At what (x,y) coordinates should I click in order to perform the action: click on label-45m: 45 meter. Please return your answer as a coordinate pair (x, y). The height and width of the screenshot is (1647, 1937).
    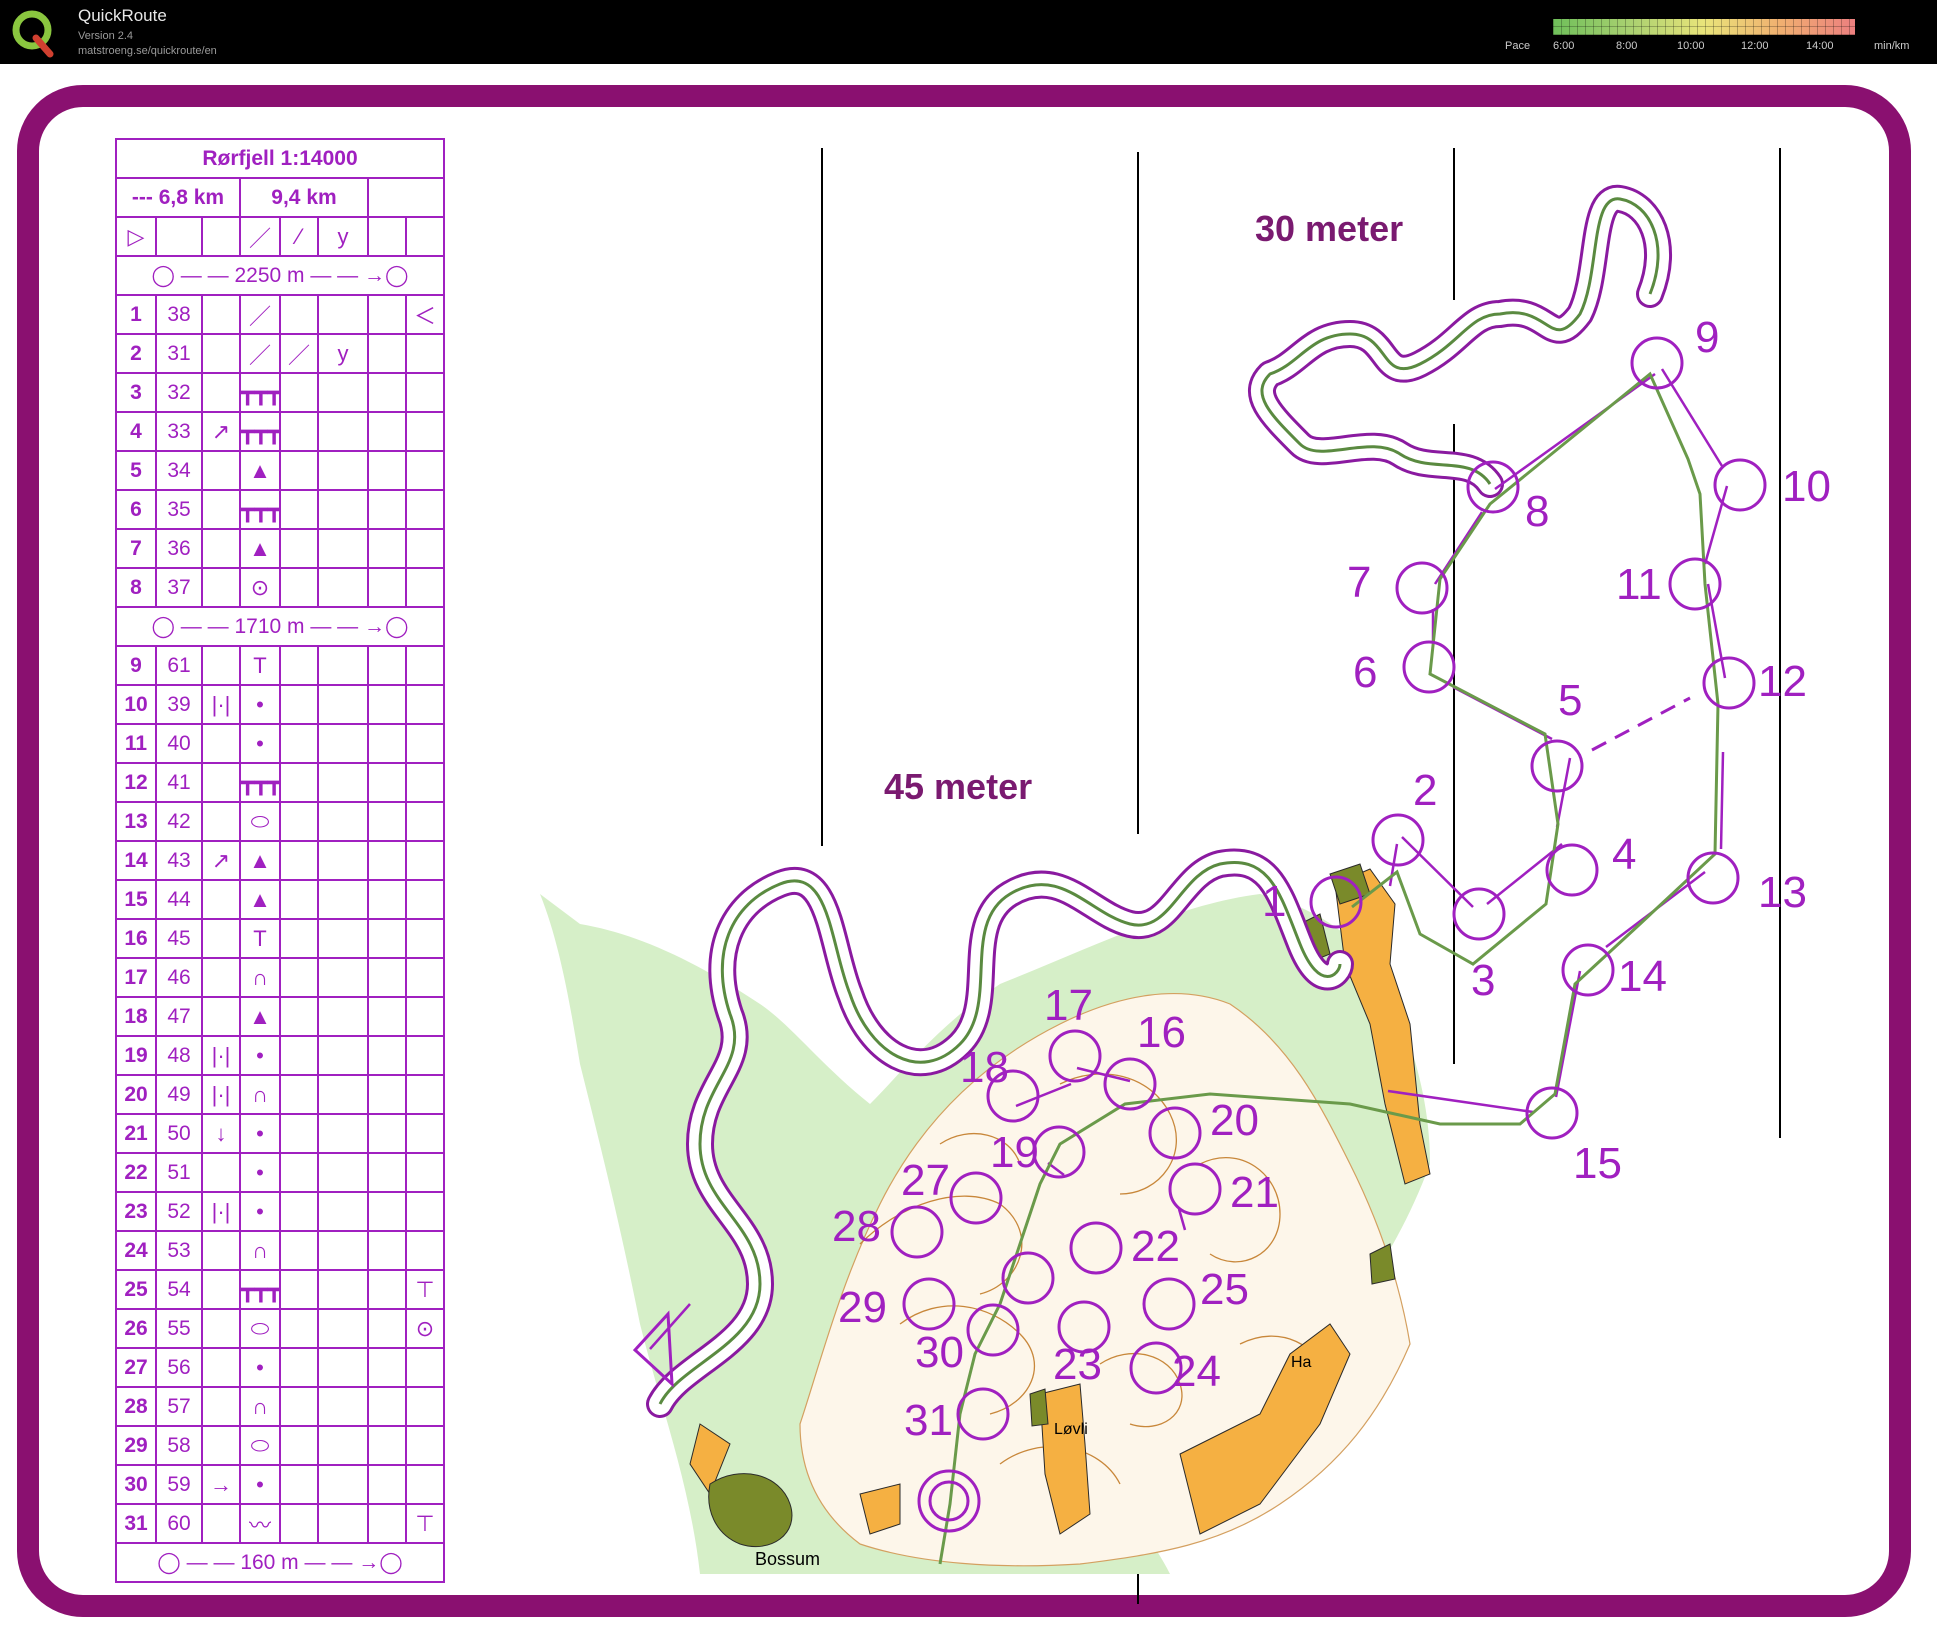
    Looking at the image, I should click on (958, 786).